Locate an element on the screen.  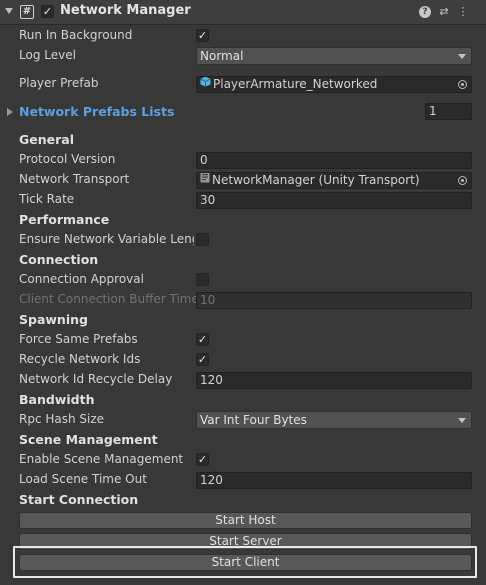
rpc-hash-size-dropdown: Var Int Four Bytes is located at coordinates (334, 420).